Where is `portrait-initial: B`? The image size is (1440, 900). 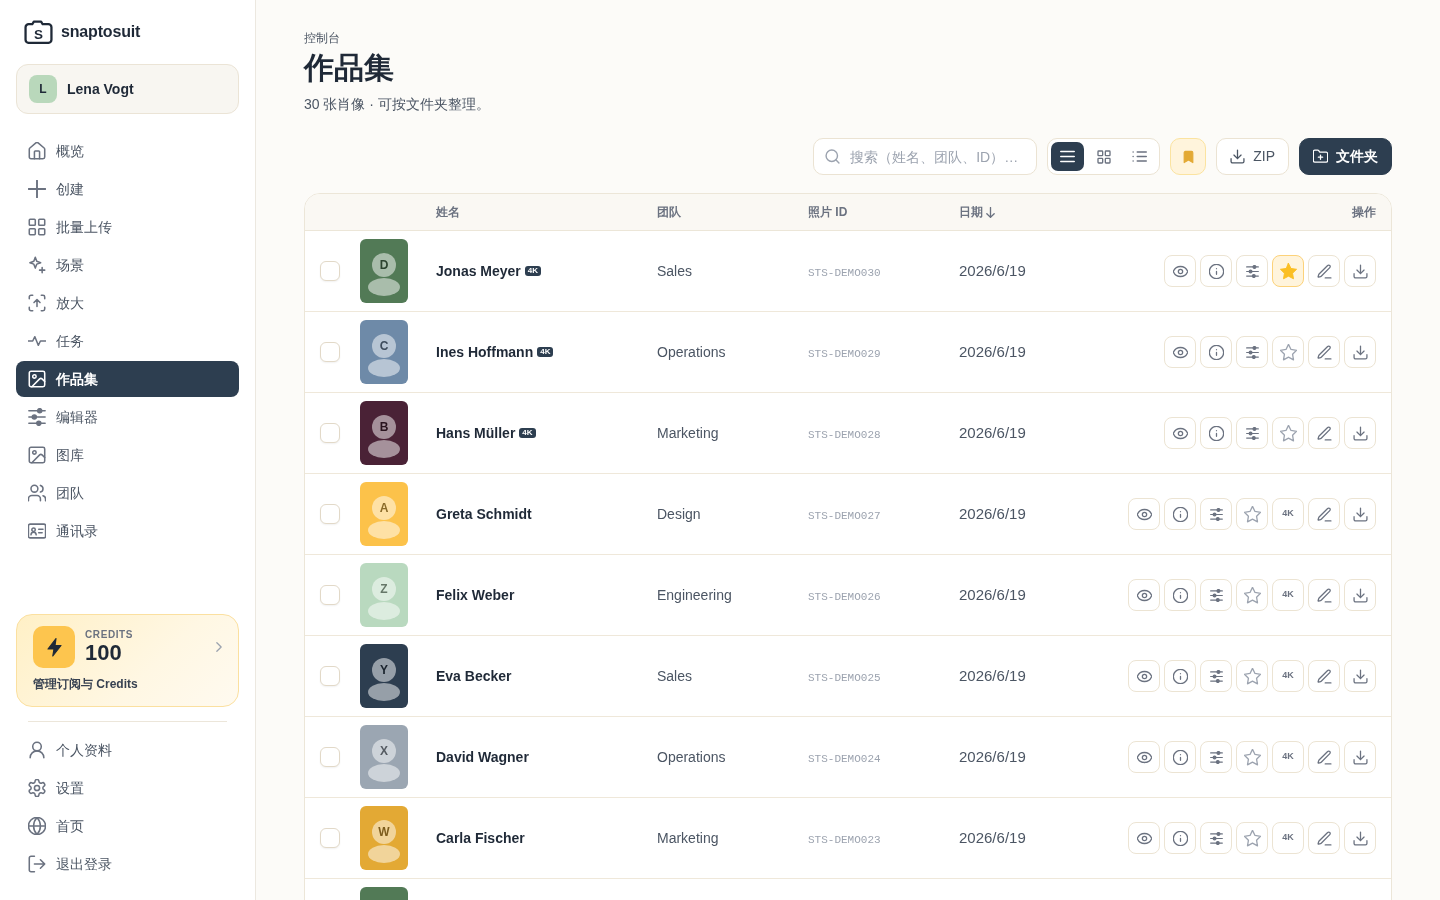
portrait-initial: B is located at coordinates (384, 427).